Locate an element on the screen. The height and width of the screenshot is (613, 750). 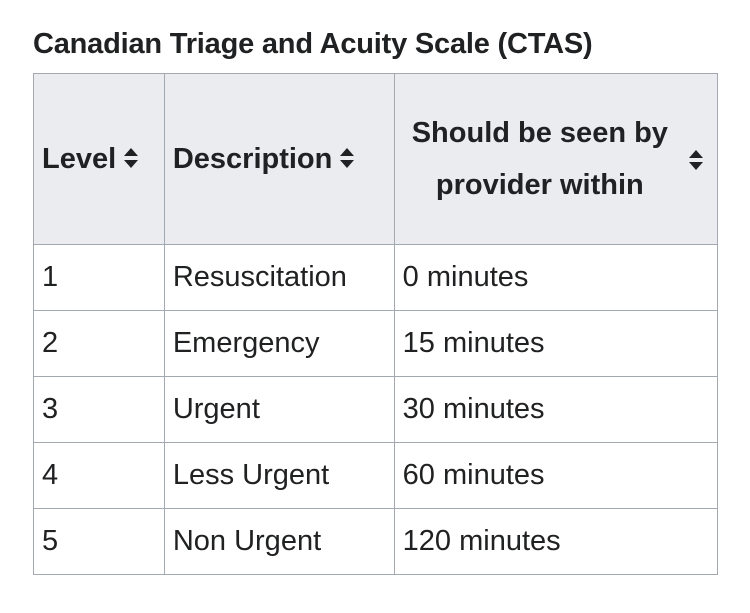
table-row: 2 Emergency 15 minutes is located at coordinates (376, 343).